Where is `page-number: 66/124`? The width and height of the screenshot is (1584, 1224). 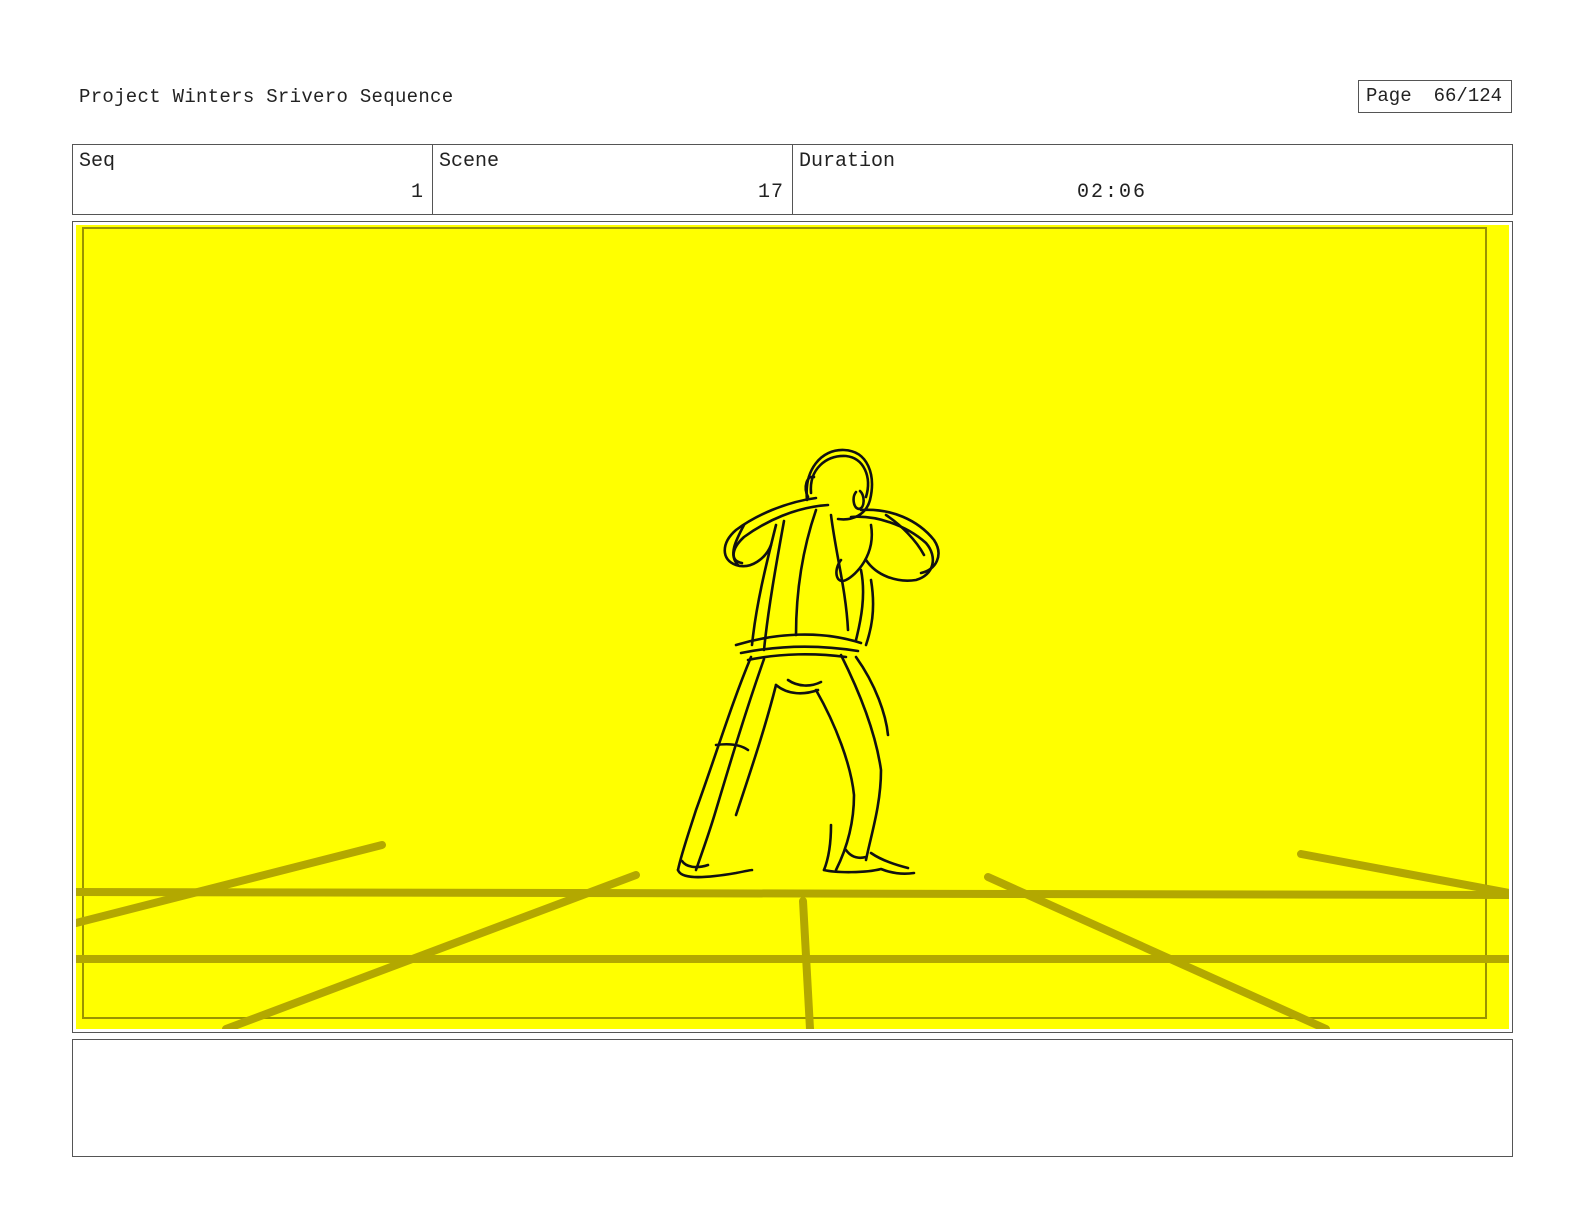
page-number: 66/124 is located at coordinates (1468, 96).